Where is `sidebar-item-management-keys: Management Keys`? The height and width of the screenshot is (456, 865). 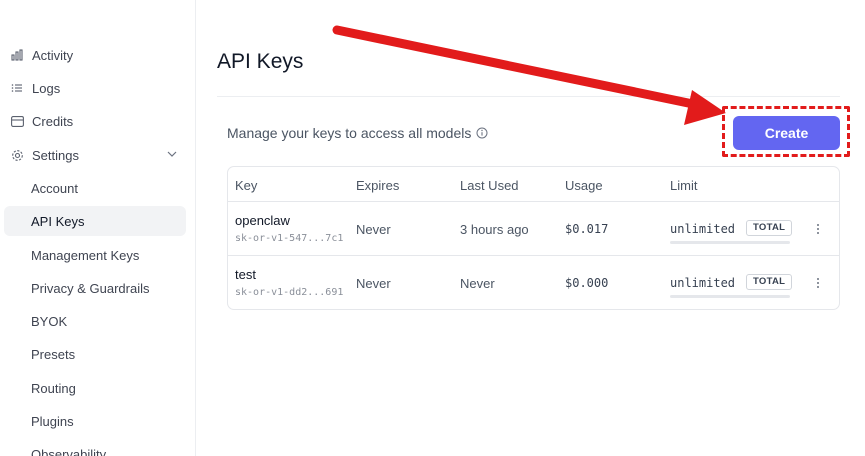 sidebar-item-management-keys: Management Keys is located at coordinates (95, 255).